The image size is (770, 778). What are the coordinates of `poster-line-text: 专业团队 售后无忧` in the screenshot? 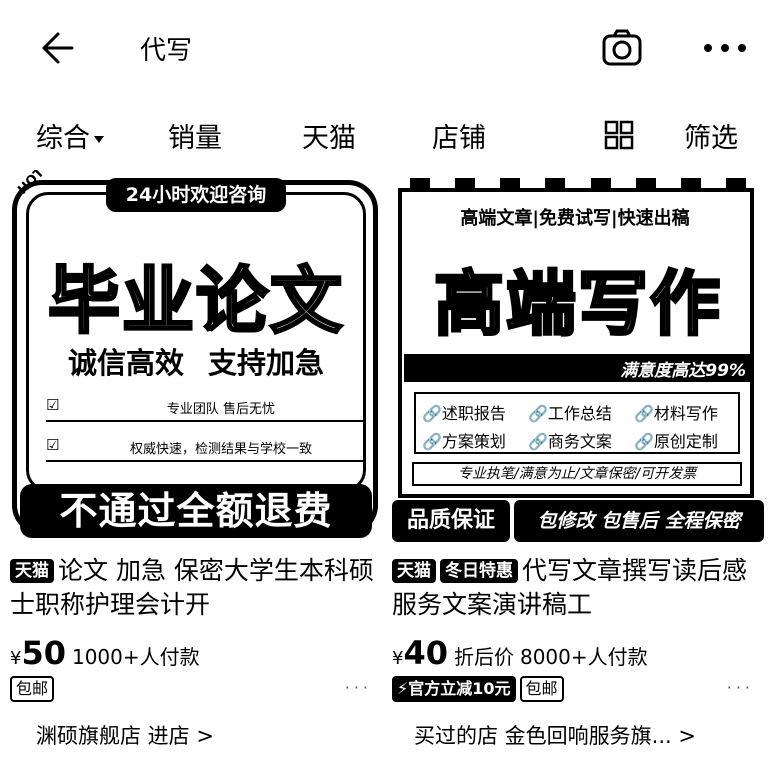 It's located at (221, 409).